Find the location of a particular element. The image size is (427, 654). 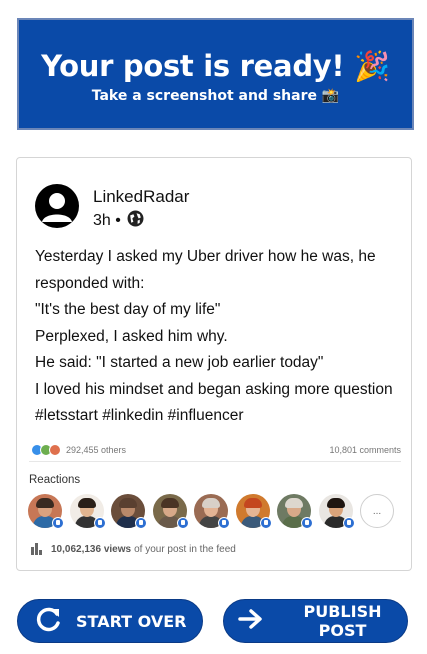

banner-subtitle: Take a screenshot and share 📸 is located at coordinates (215, 96).